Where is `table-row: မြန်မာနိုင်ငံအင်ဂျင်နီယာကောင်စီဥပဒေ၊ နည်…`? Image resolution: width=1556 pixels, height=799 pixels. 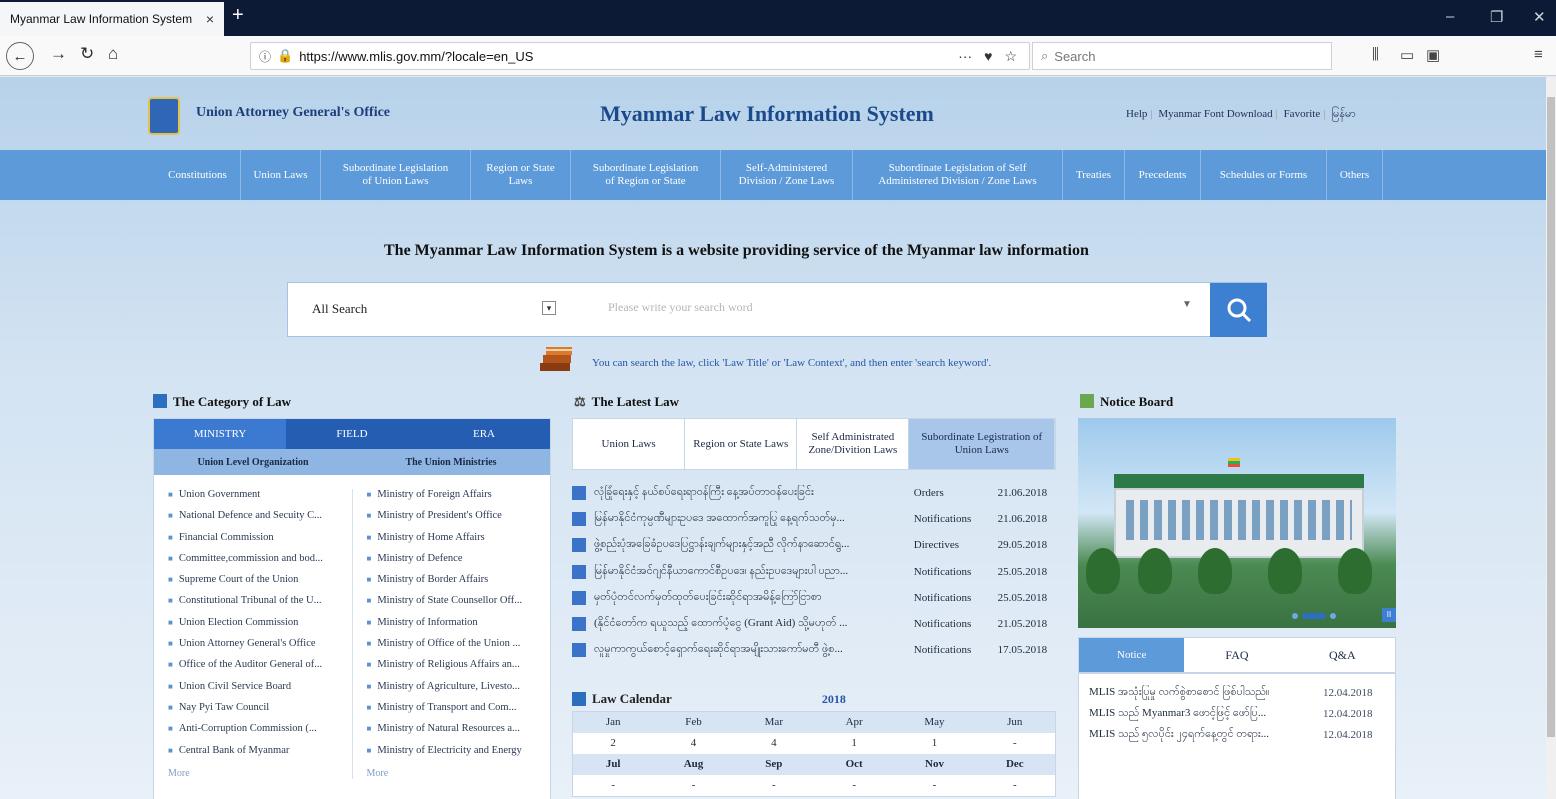
table-row: မြန်မာနိုင်ငံအင်ဂျင်နီယာကောင်စီဥပဒေ၊ နည်… is located at coordinates (814, 572).